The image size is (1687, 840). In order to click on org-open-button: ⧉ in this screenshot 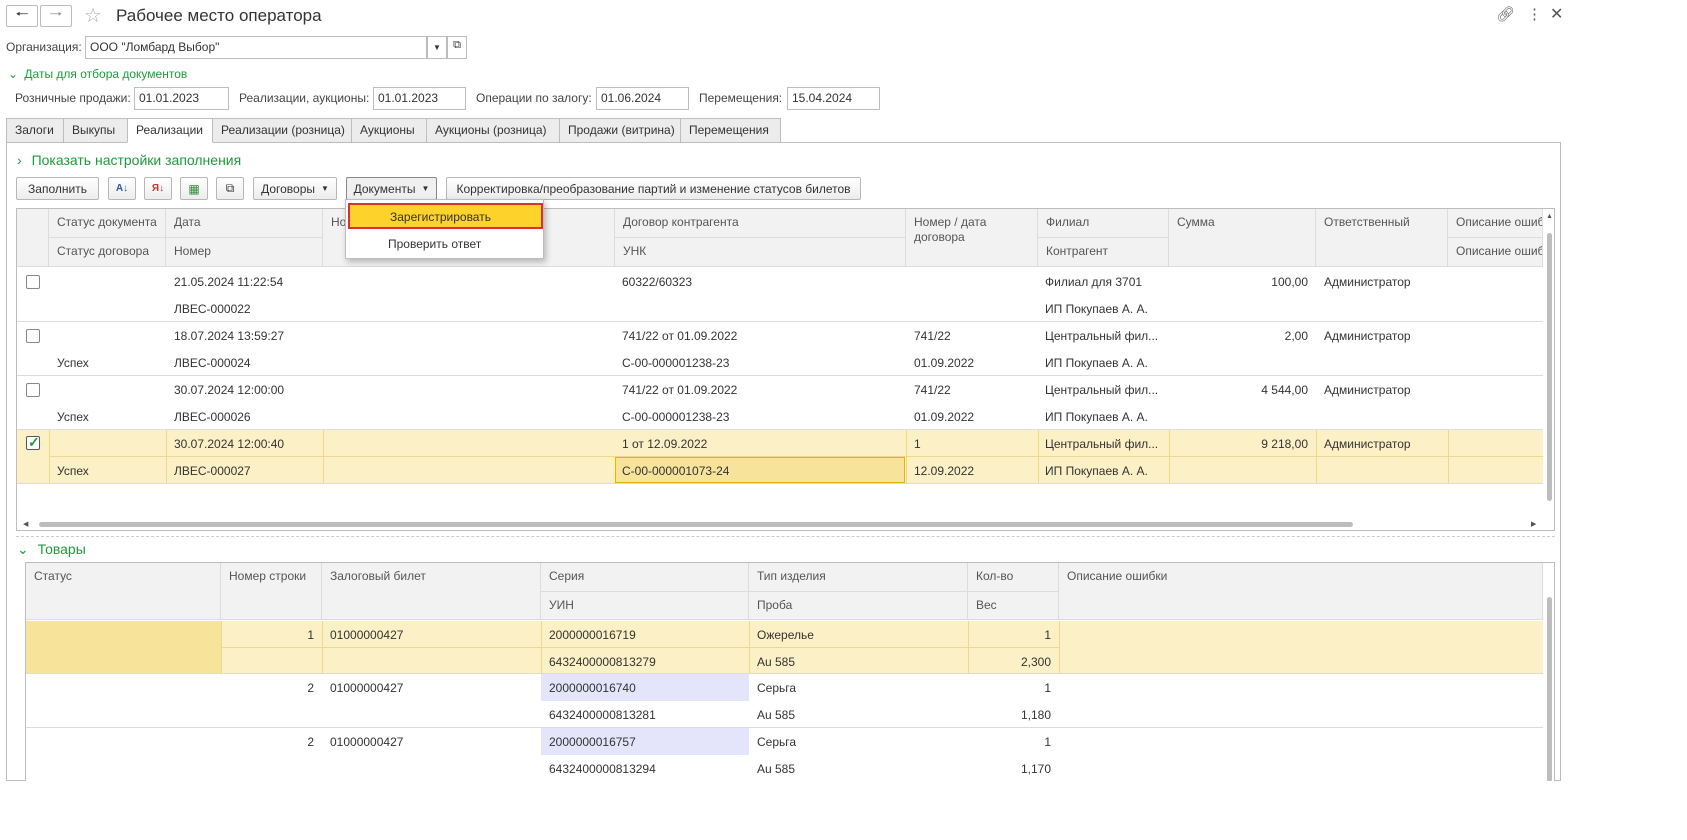, I will do `click(457, 47)`.